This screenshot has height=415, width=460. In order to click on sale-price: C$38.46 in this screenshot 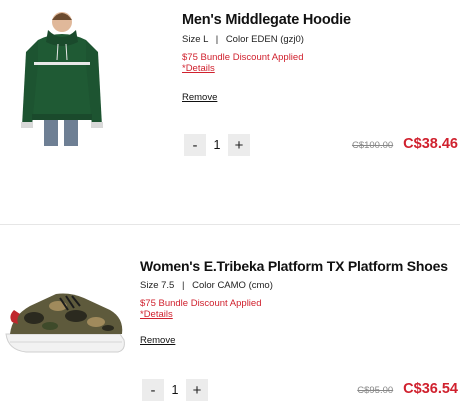, I will do `click(430, 144)`.